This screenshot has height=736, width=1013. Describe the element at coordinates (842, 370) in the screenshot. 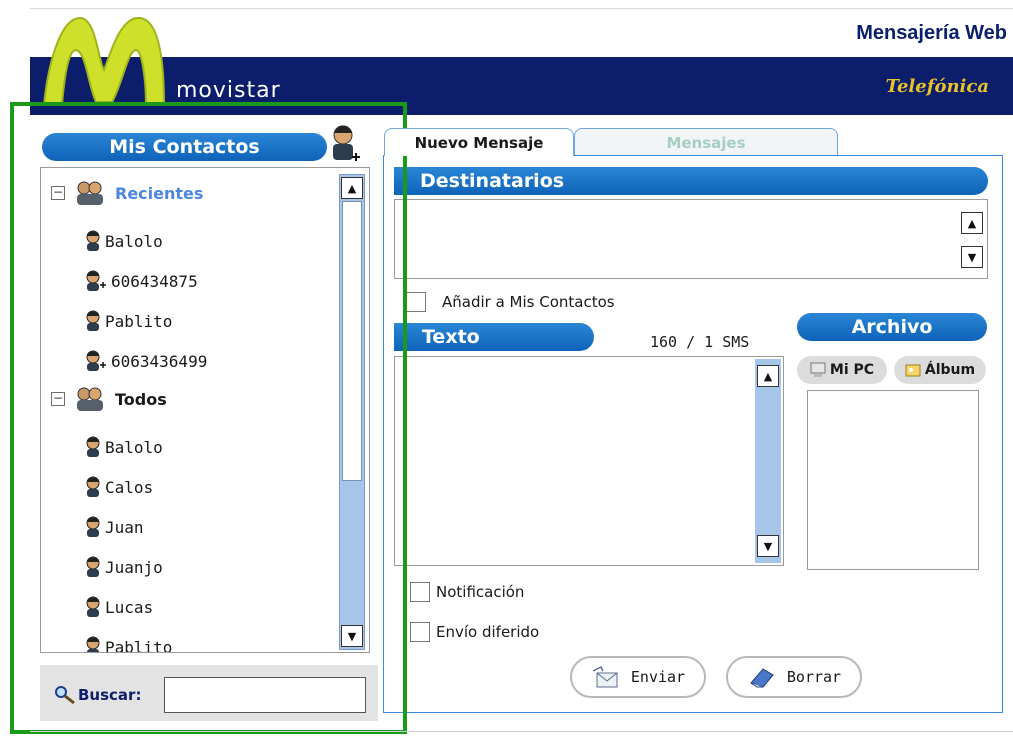

I see `mi-pc-button: Mi PC` at that location.